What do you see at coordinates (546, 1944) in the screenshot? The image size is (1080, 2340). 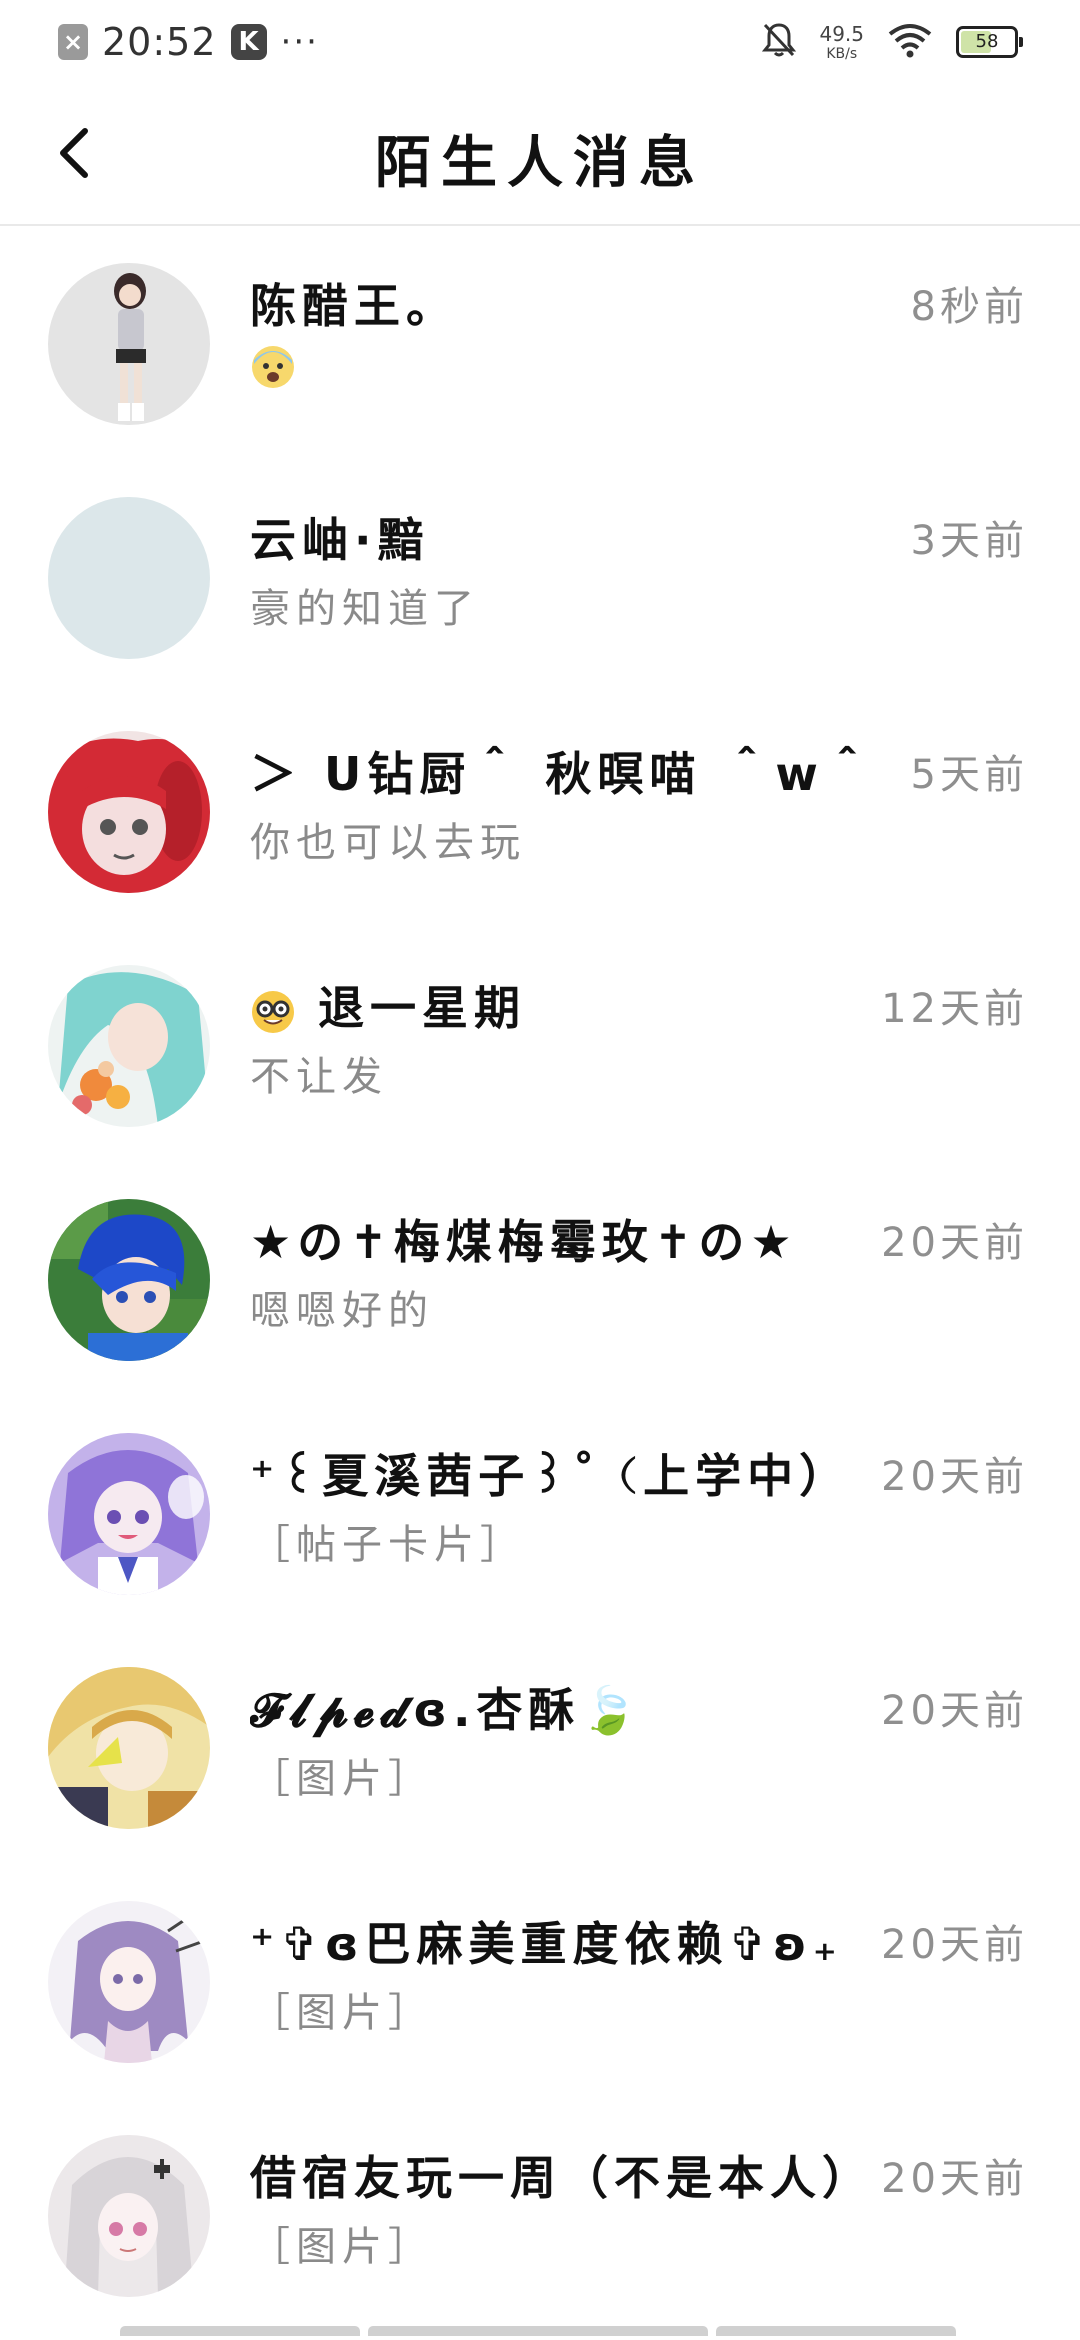 I see `contact-name: ⁺✞ɞ巴麻美重度依赖✞ʚ₊` at bounding box center [546, 1944].